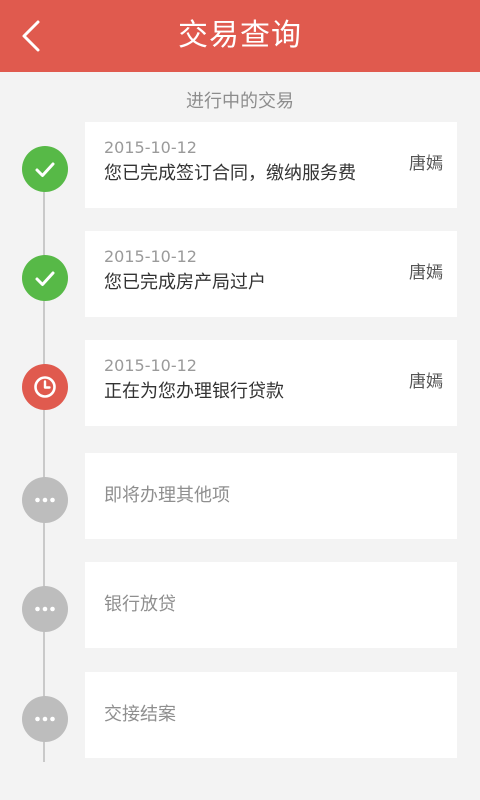 This screenshot has height=800, width=480. I want to click on timeline-step: 交接结案, so click(240, 715).